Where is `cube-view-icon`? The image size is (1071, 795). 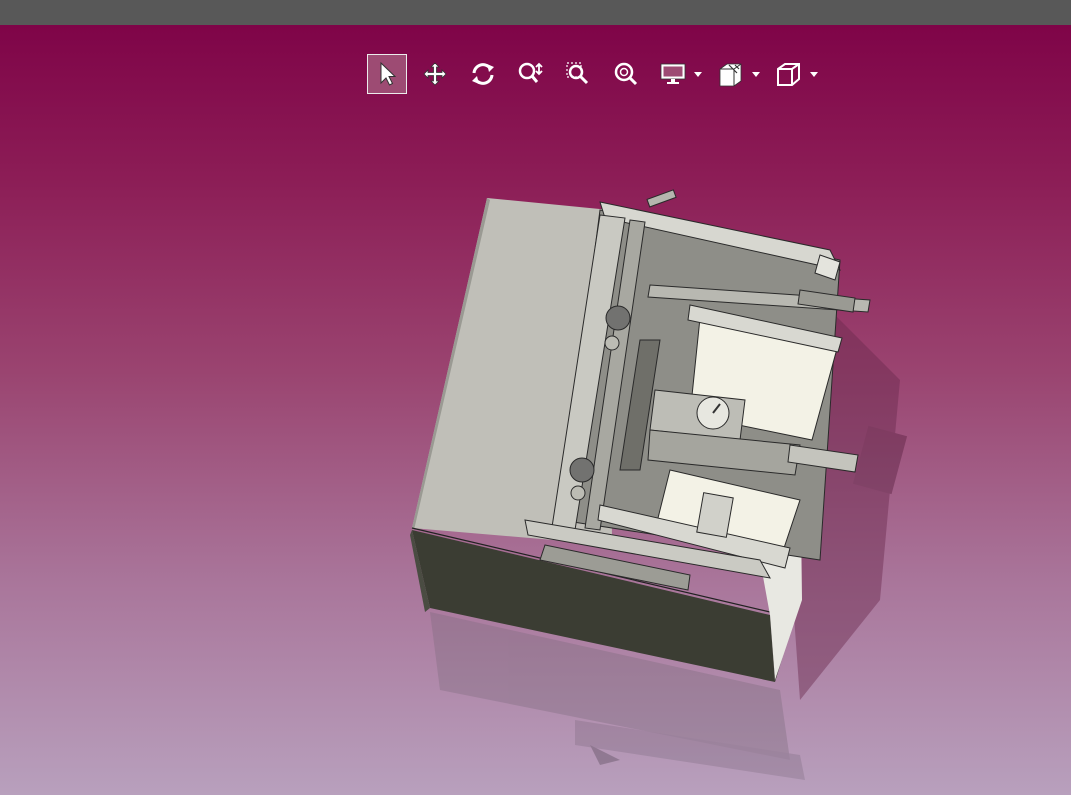
cube-view-icon is located at coordinates (788, 74).